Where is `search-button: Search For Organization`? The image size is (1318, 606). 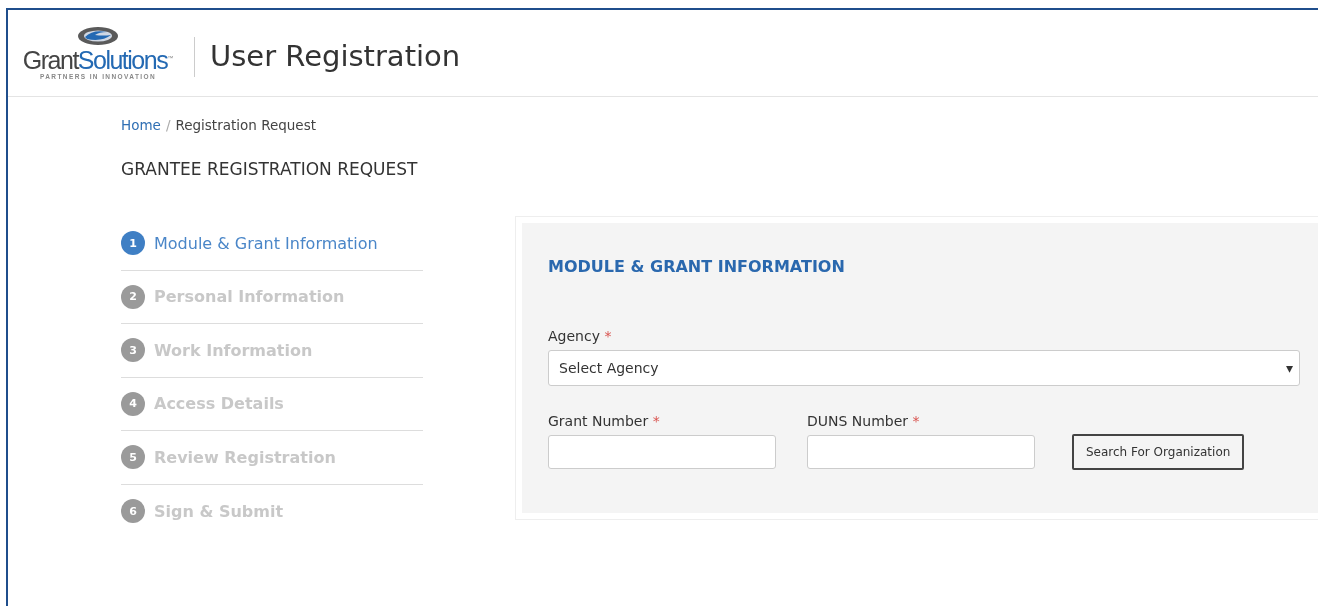
search-button: Search For Organization is located at coordinates (1158, 452).